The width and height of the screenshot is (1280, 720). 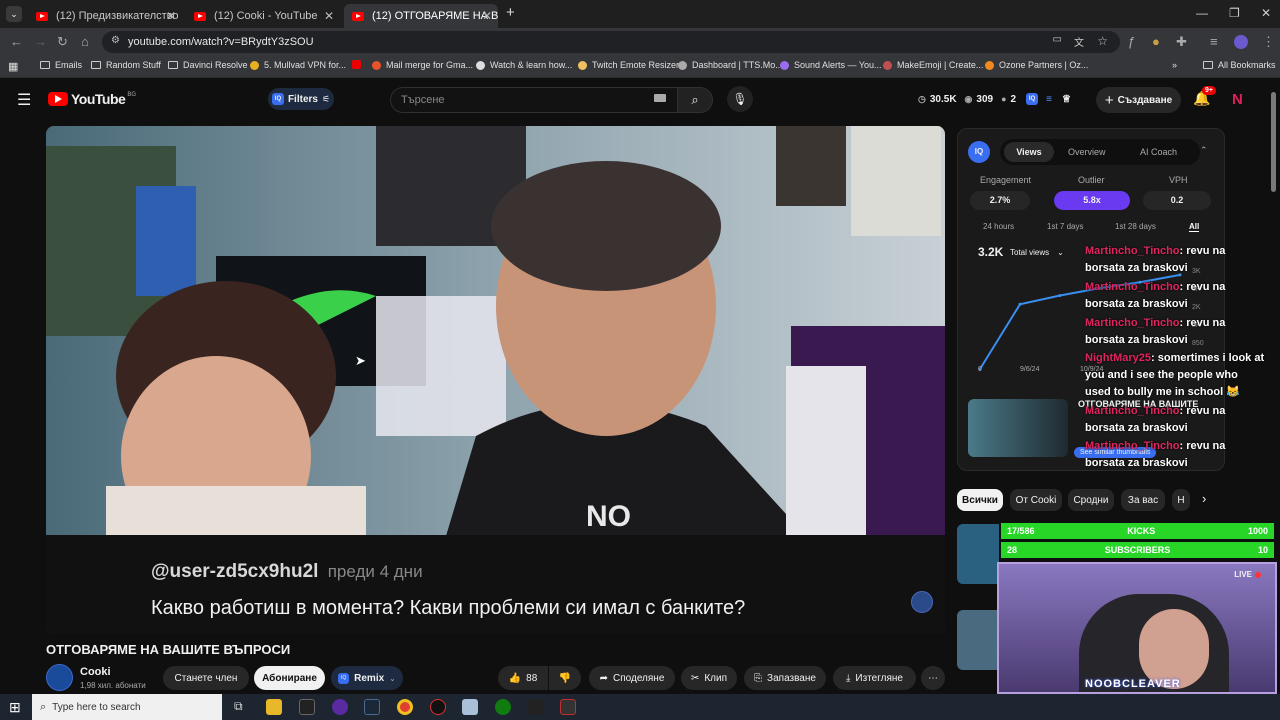 I want to click on browser-tab-1: (12) Предизвикателство - YouT✕, so click(x=105, y=16).